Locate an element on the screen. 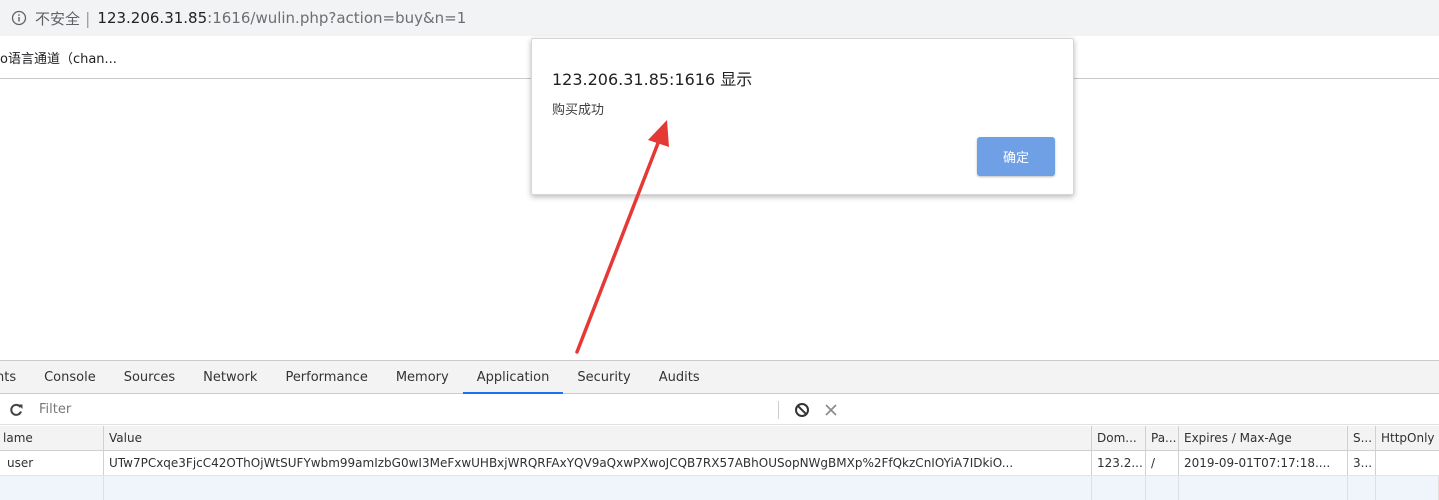 This screenshot has width=1439, height=500. column-header-name: lame is located at coordinates (52, 438).